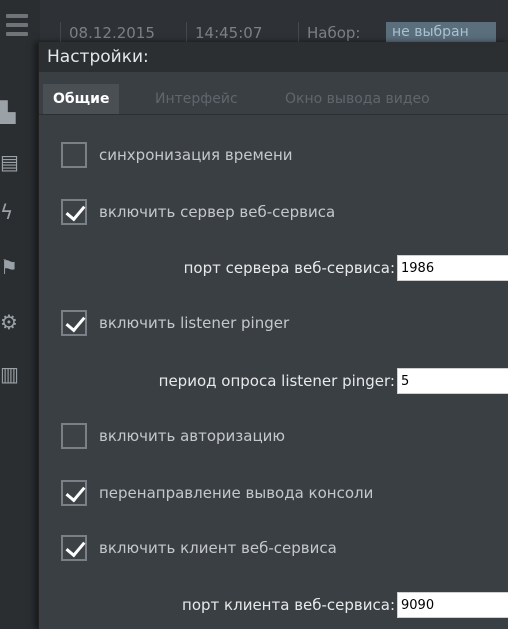  I want to click on authorization-label: включить авторизацию, so click(192, 436).